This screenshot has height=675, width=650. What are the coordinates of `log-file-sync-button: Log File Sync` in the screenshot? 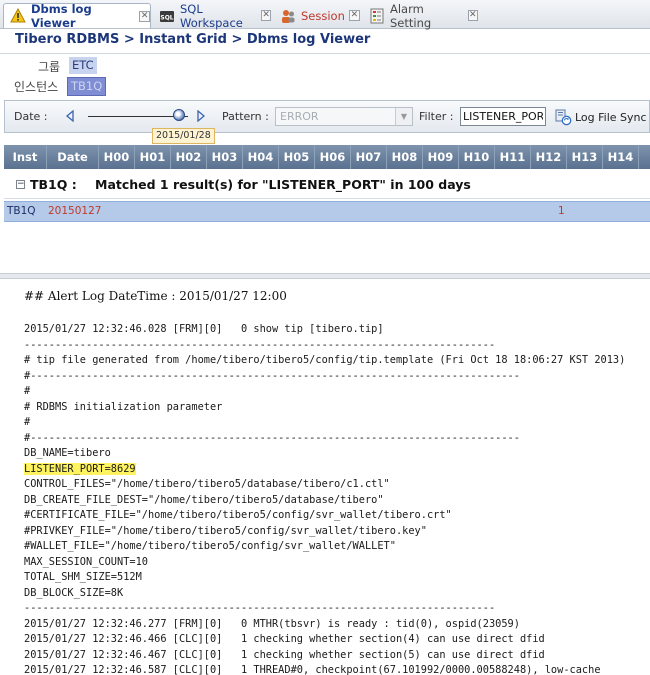 It's located at (600, 117).